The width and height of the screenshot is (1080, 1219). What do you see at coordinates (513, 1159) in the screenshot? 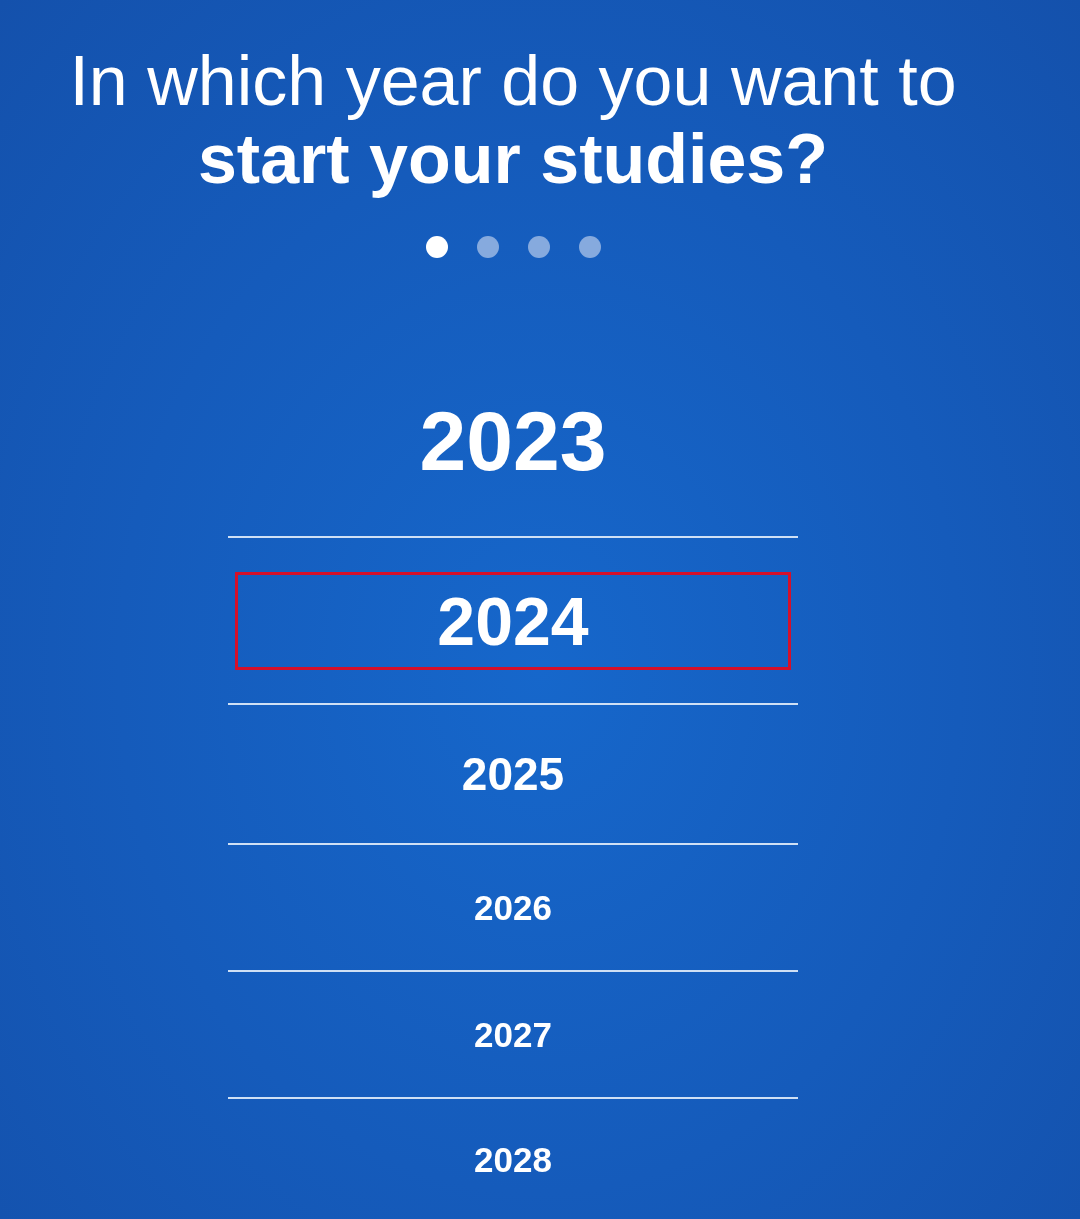
I see `year-option: 2028` at bounding box center [513, 1159].